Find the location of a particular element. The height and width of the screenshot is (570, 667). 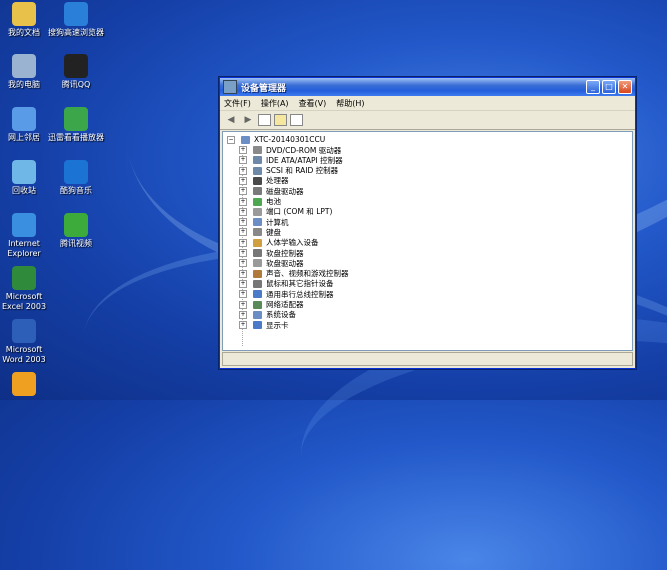

desktop-icon: 我的电脑 is located at coordinates (26, 72).